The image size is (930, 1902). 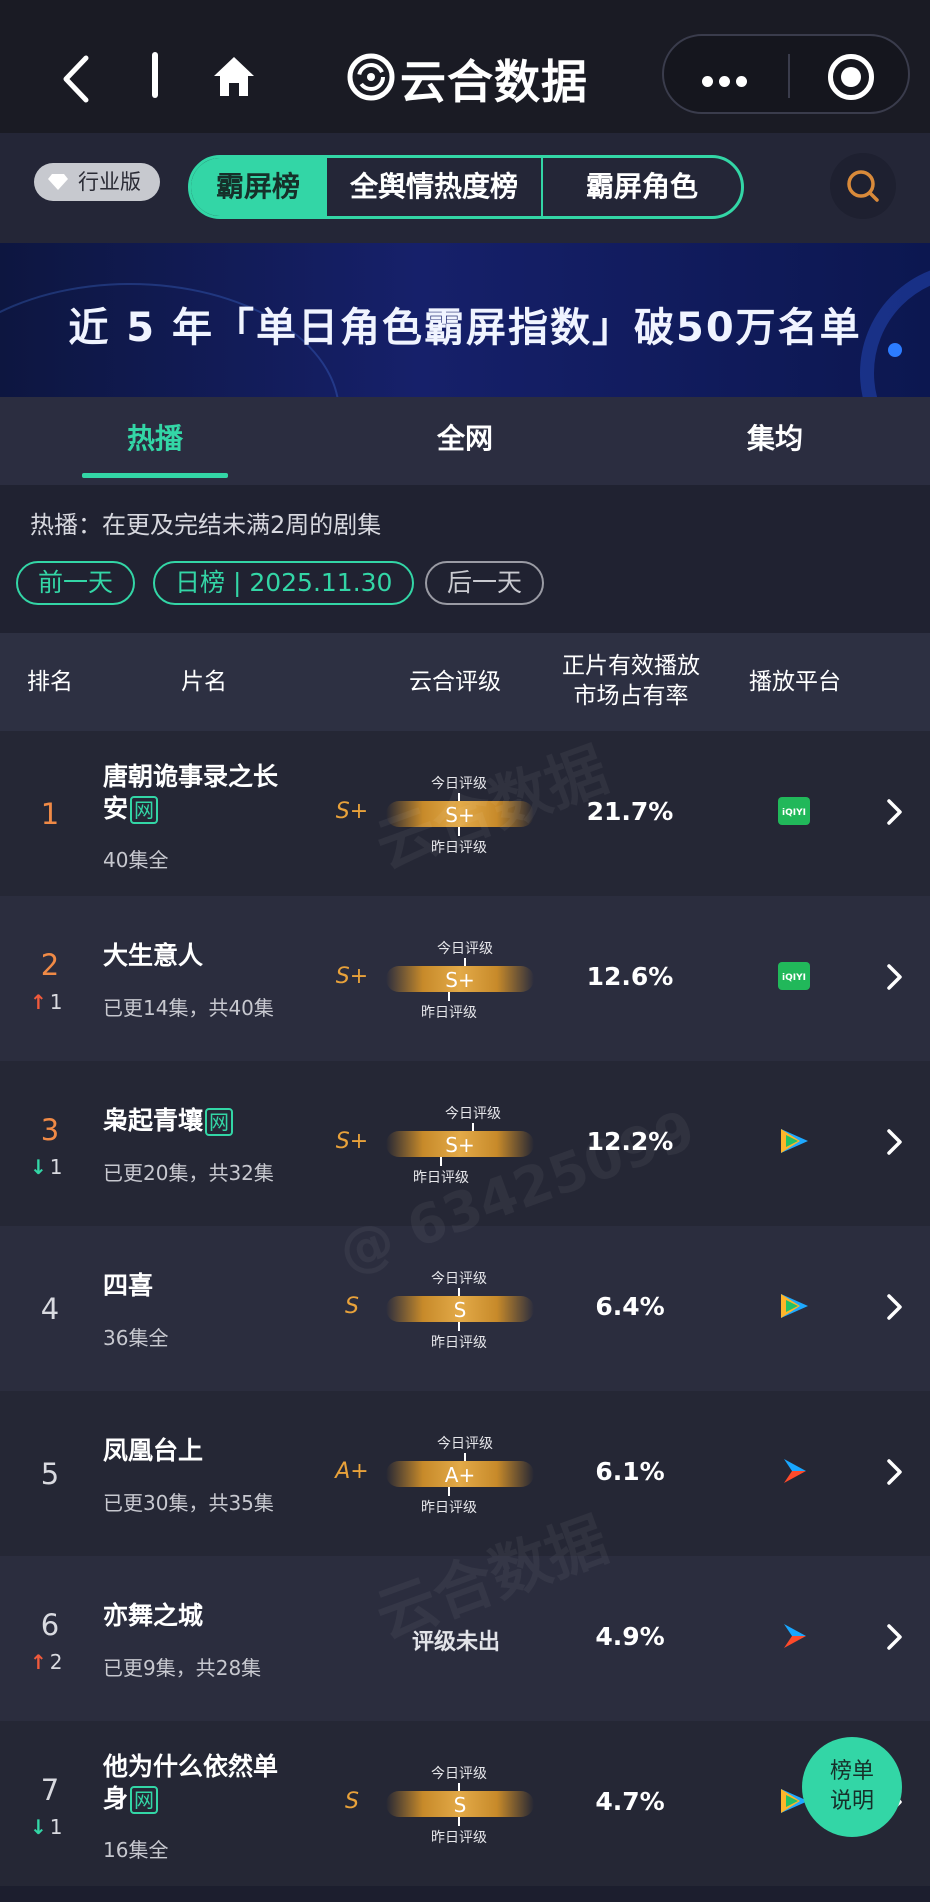 I want to click on episode-status: 已更14集，共40集, so click(x=188, y=1008).